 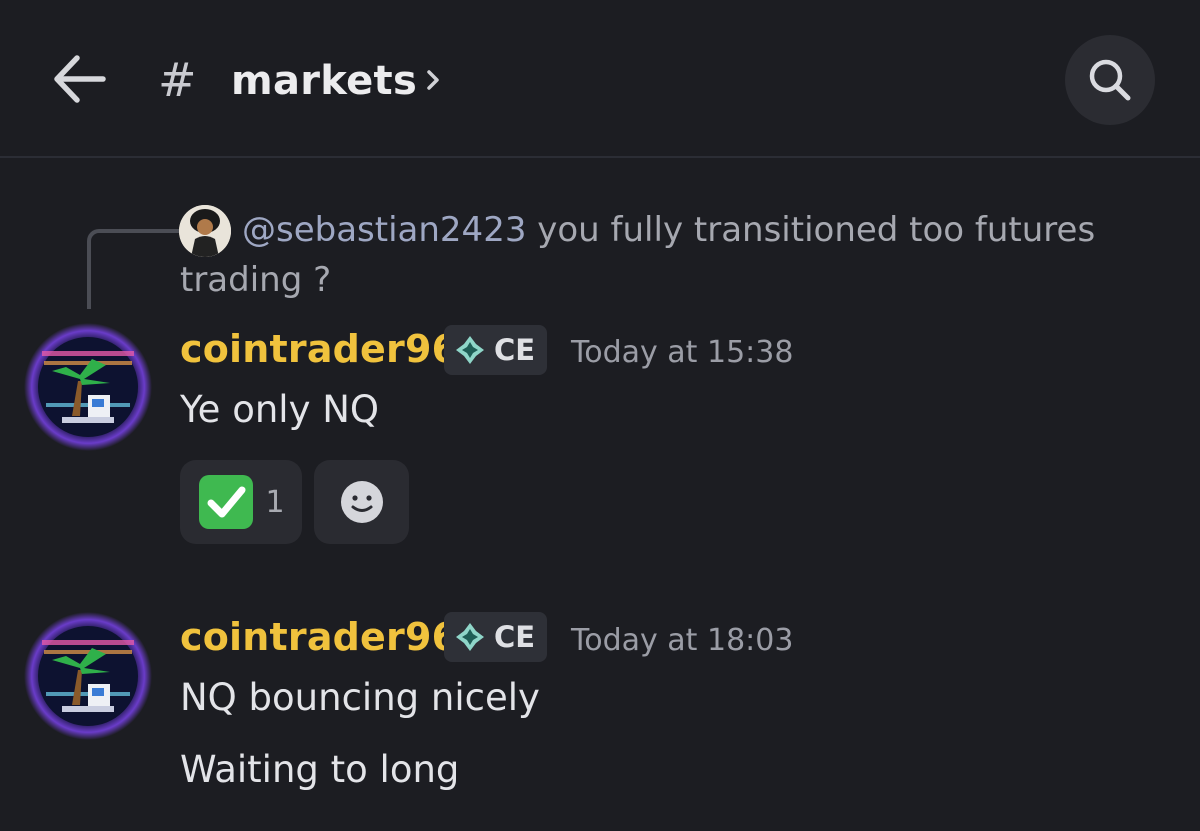 I want to click on arrow-left-icon, so click(x=80, y=79).